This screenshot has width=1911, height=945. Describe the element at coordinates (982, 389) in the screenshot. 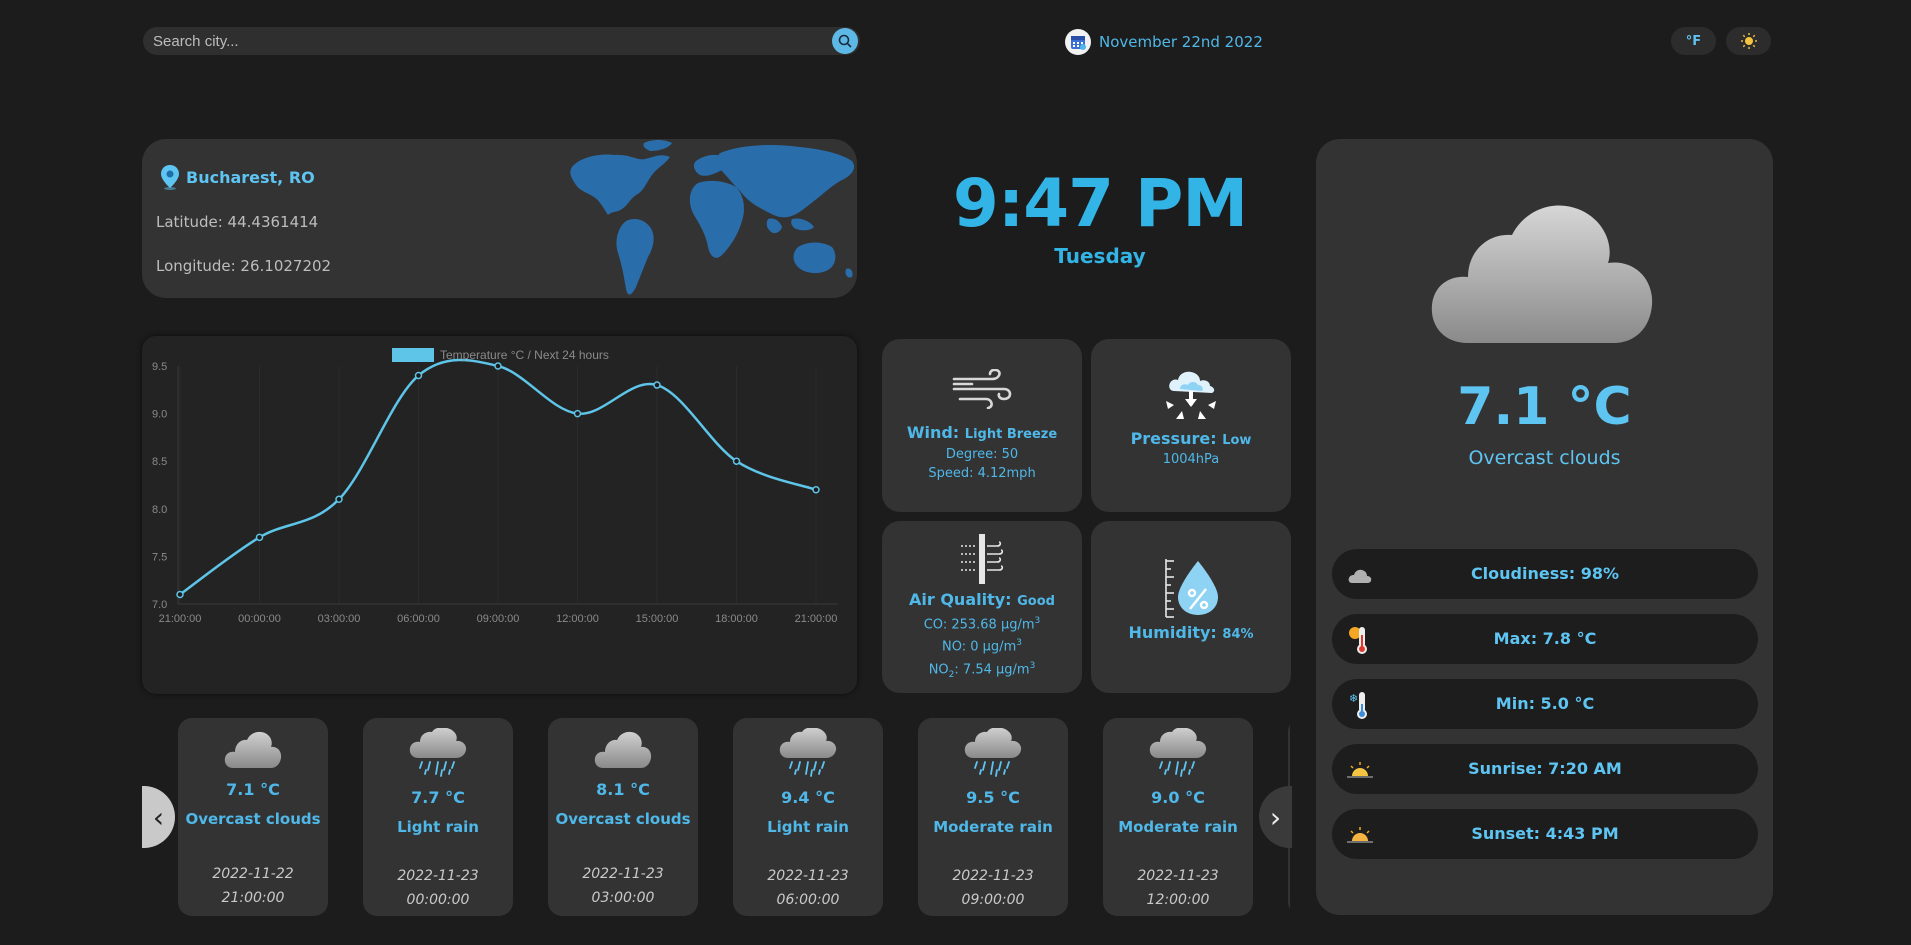

I see `wind-icon` at that location.